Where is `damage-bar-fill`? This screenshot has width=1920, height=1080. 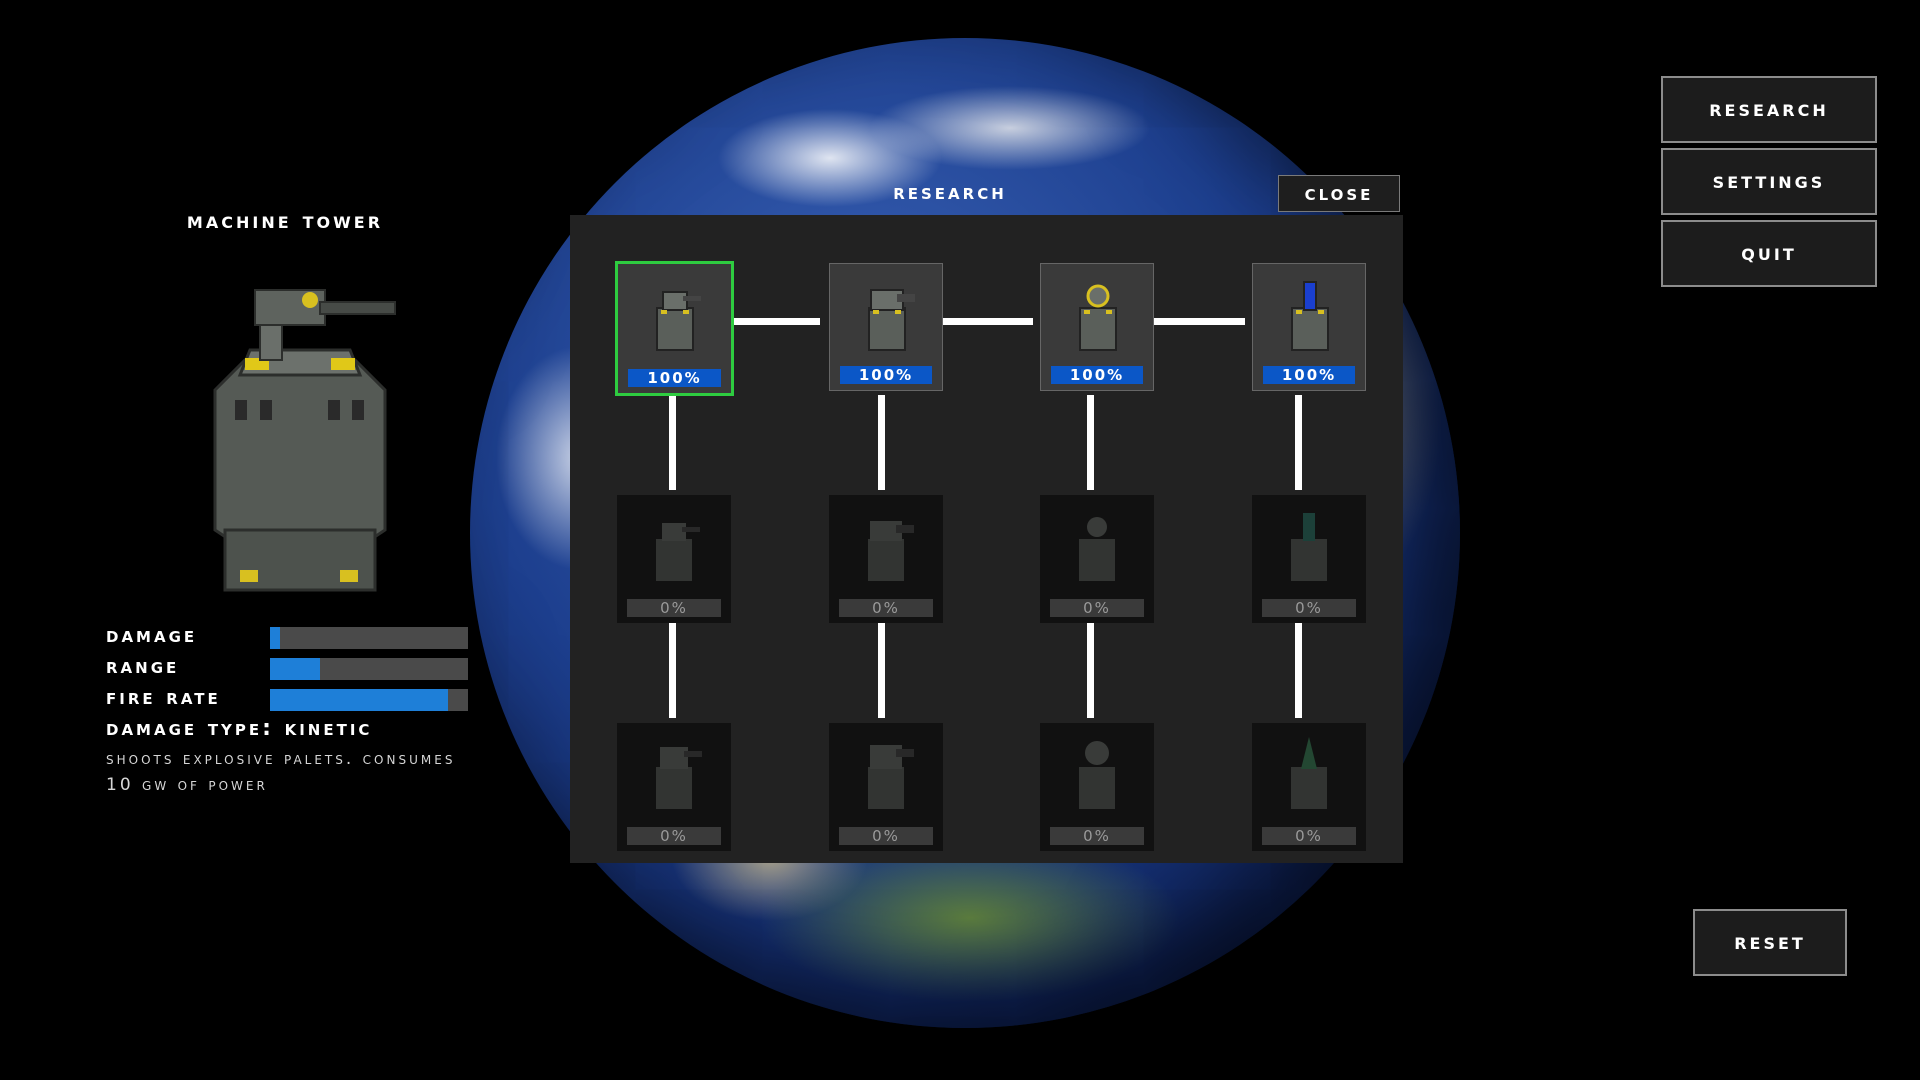
damage-bar-fill is located at coordinates (275, 638).